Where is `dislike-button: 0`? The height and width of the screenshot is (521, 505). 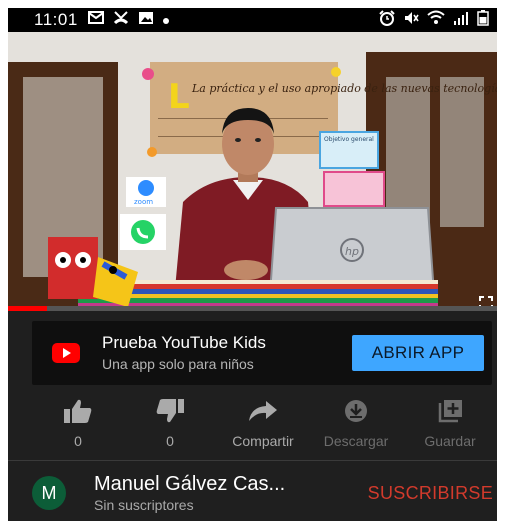
dislike-button: 0 is located at coordinates (170, 422).